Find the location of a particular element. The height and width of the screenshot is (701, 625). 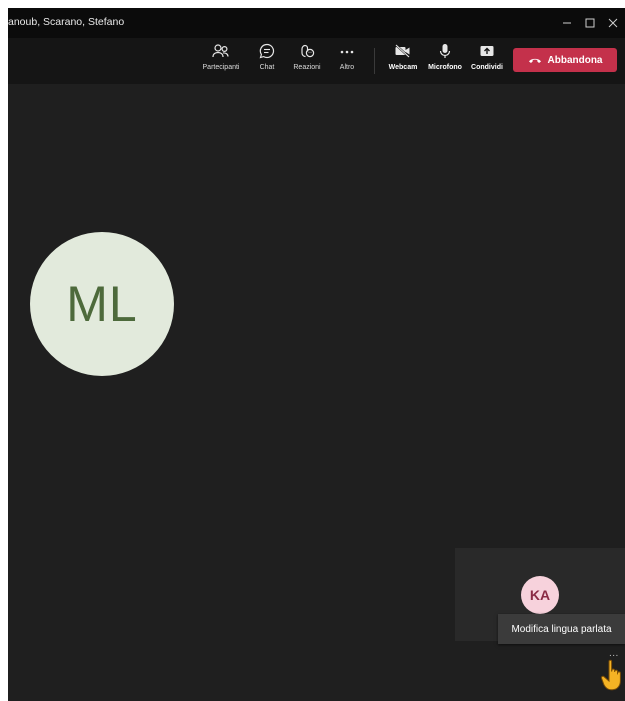

minimize-icon is located at coordinates (567, 23).